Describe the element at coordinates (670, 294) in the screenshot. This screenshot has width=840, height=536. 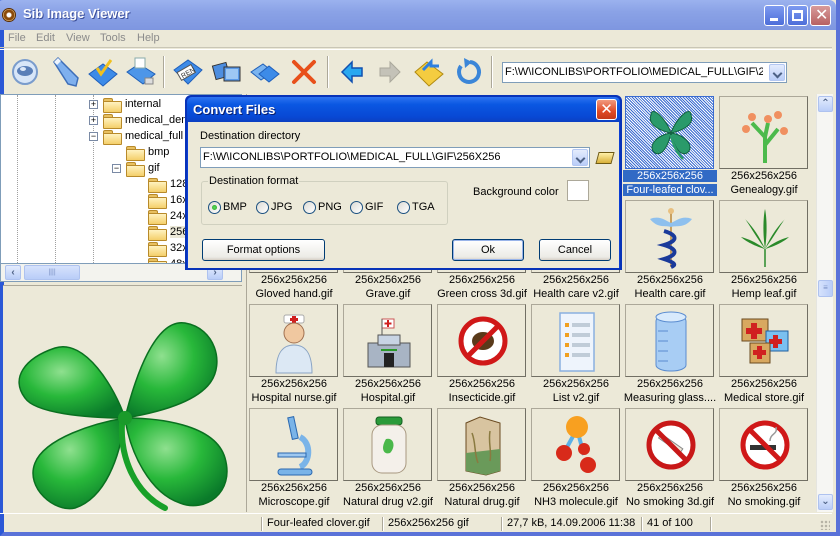
I see `thumbnail-filename: Health care.gif` at that location.